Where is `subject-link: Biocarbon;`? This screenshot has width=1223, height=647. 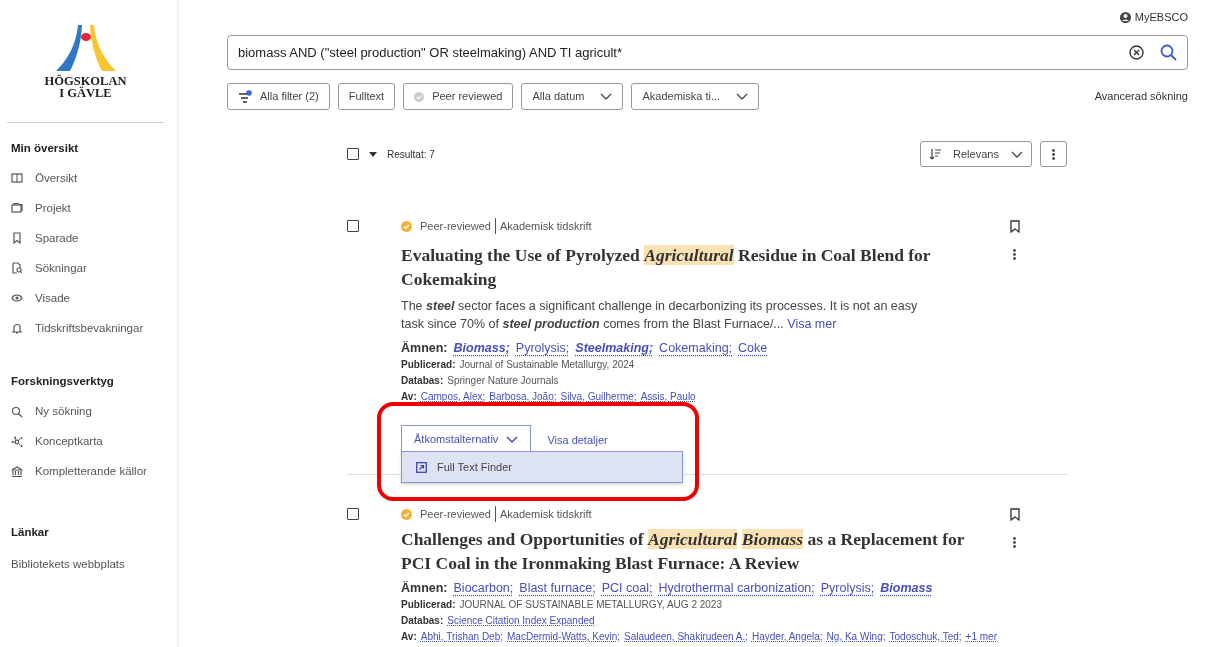
subject-link: Biocarbon; is located at coordinates (483, 588).